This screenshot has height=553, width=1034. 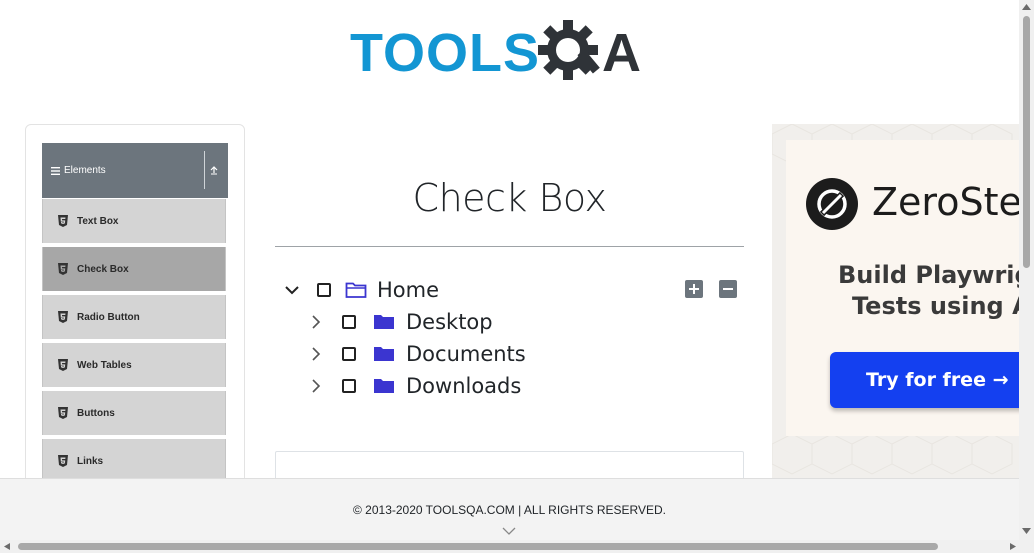 I want to click on ad-try-free-button: Try for free →, so click(x=925, y=380).